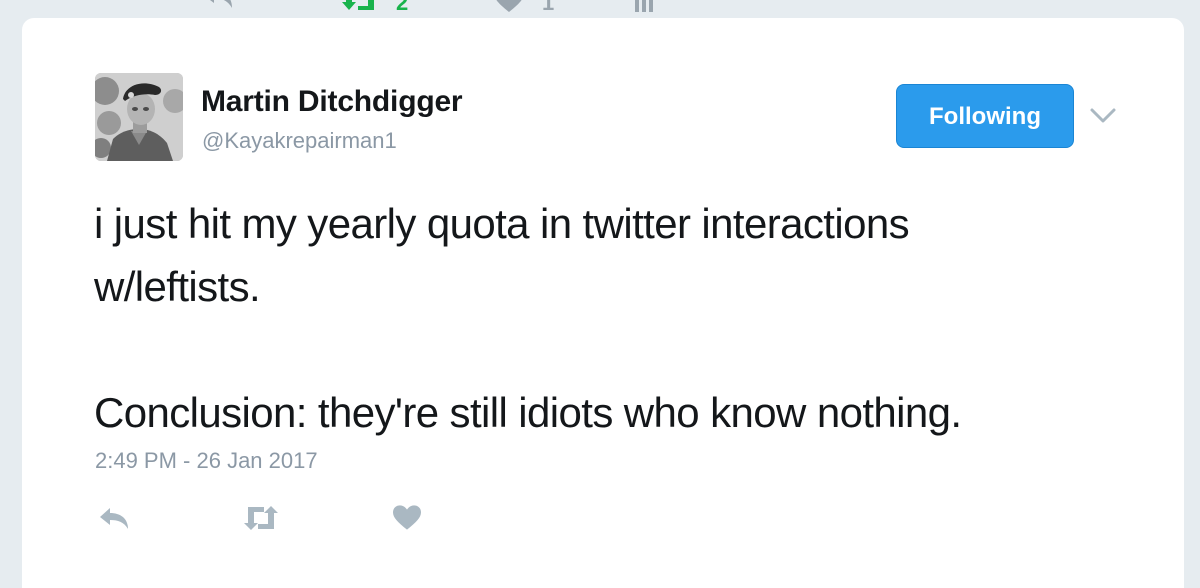 This screenshot has height=588, width=1200. Describe the element at coordinates (261, 520) in the screenshot. I see `retweet-icon` at that location.